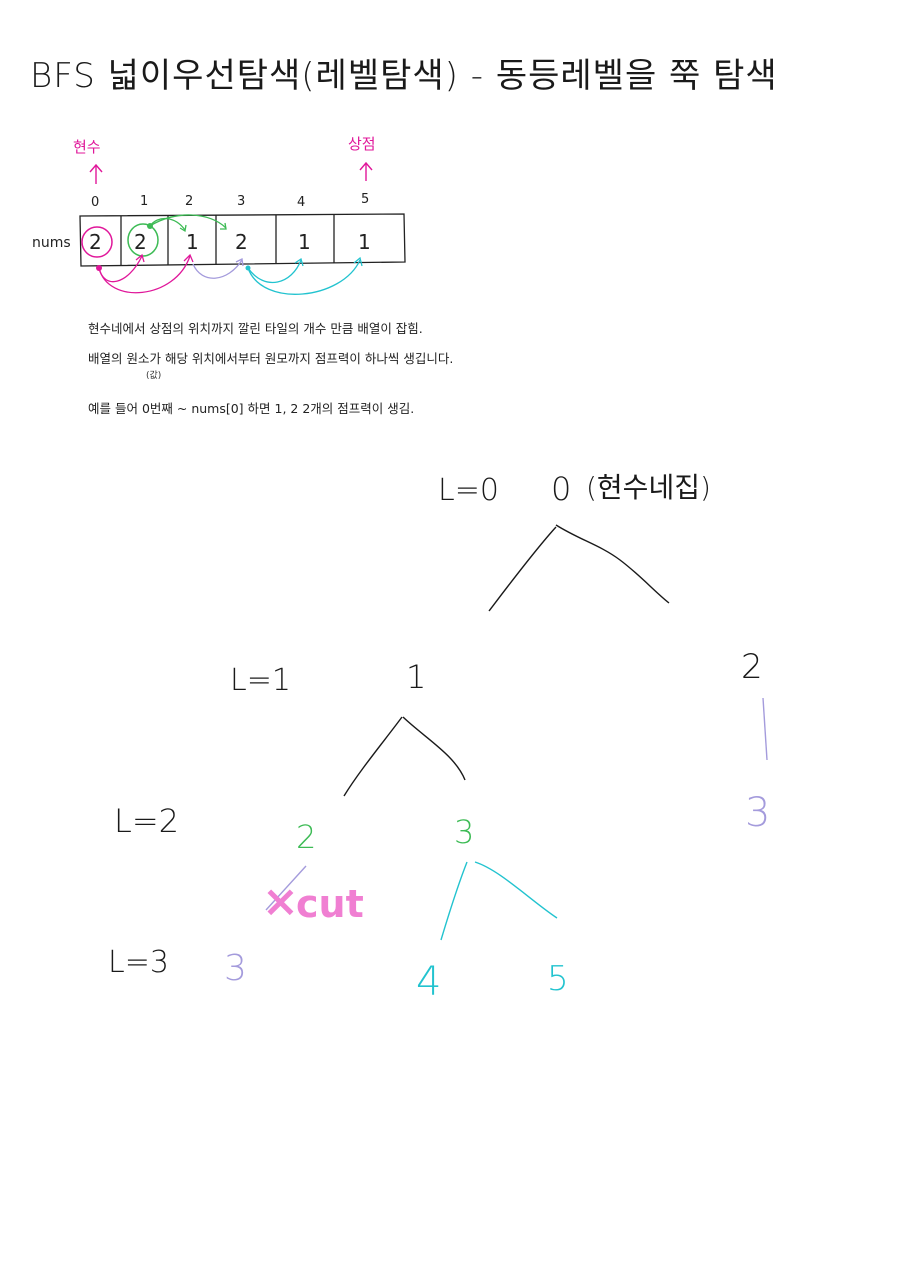  I want to click on jump-arrow-lavender, so click(218, 268).